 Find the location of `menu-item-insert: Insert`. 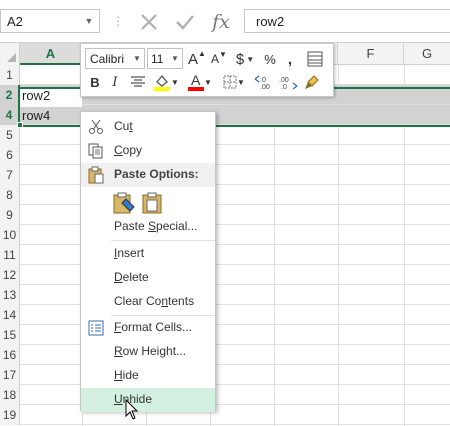

menu-item-insert: Insert is located at coordinates (148, 254).